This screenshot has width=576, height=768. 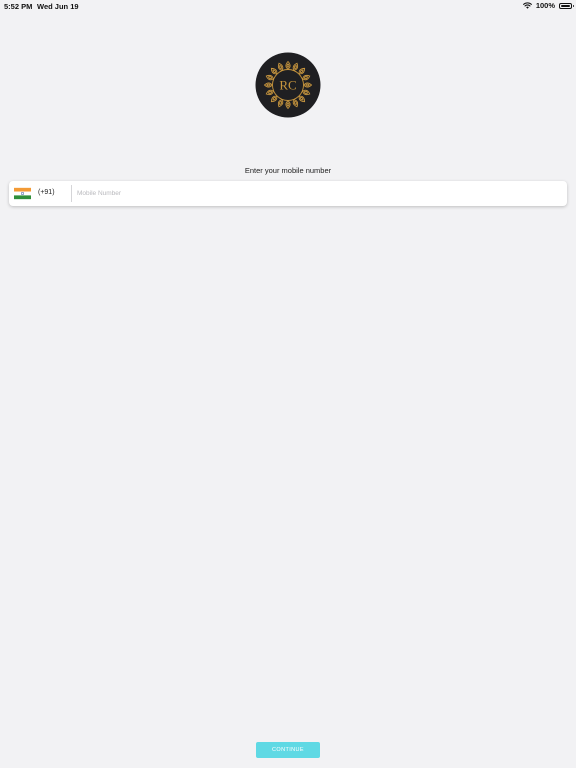 What do you see at coordinates (545, 5) in the screenshot?
I see `battery-percent: 100%` at bounding box center [545, 5].